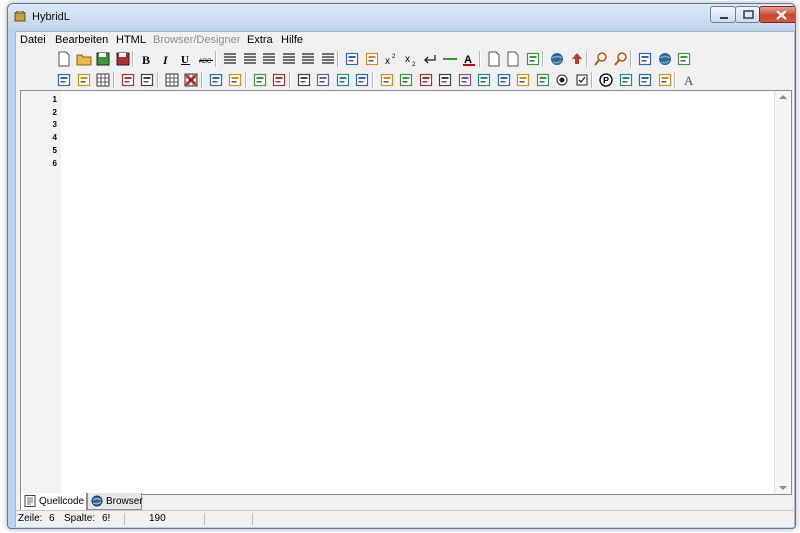 This screenshot has height=533, width=800. Describe the element at coordinates (504, 80) in the screenshot. I see `fieldset-icon` at that location.